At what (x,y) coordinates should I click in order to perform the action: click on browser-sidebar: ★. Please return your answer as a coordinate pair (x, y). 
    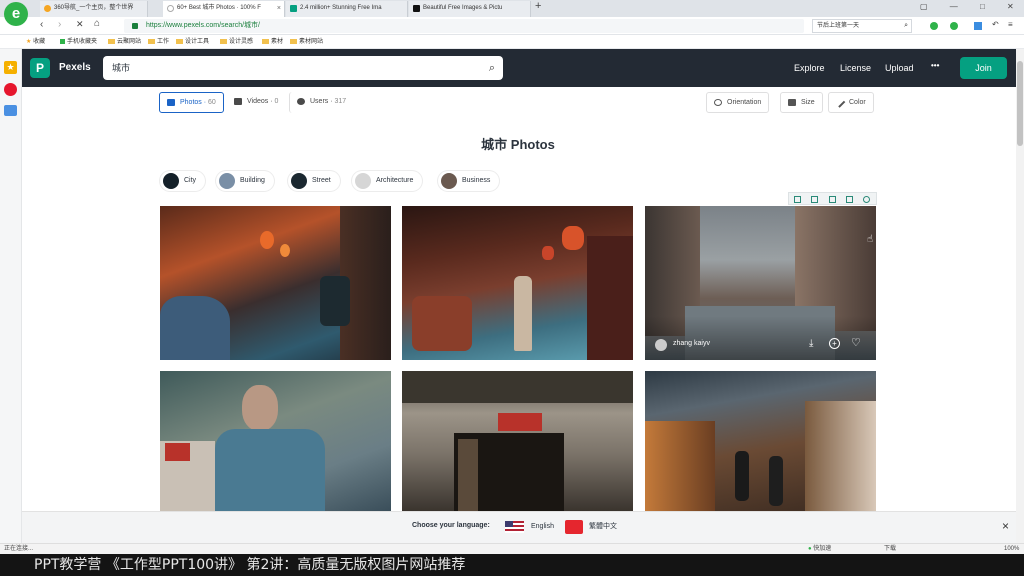
    Looking at the image, I should click on (11, 296).